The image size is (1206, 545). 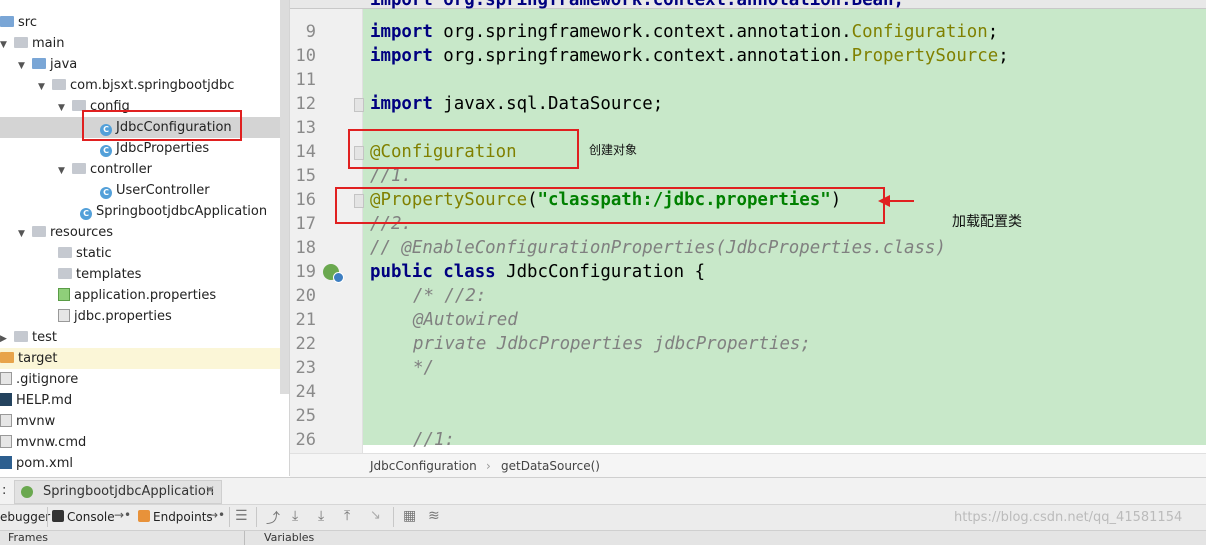 What do you see at coordinates (47, 64) in the screenshot?
I see `tree-item-java: ▼ java` at bounding box center [47, 64].